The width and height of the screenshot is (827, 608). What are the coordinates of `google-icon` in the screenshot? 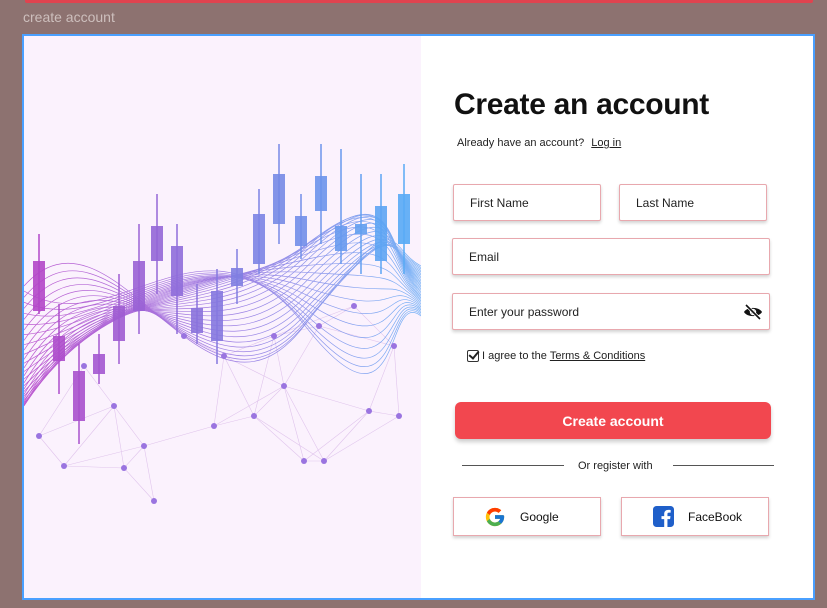 It's located at (495, 517).